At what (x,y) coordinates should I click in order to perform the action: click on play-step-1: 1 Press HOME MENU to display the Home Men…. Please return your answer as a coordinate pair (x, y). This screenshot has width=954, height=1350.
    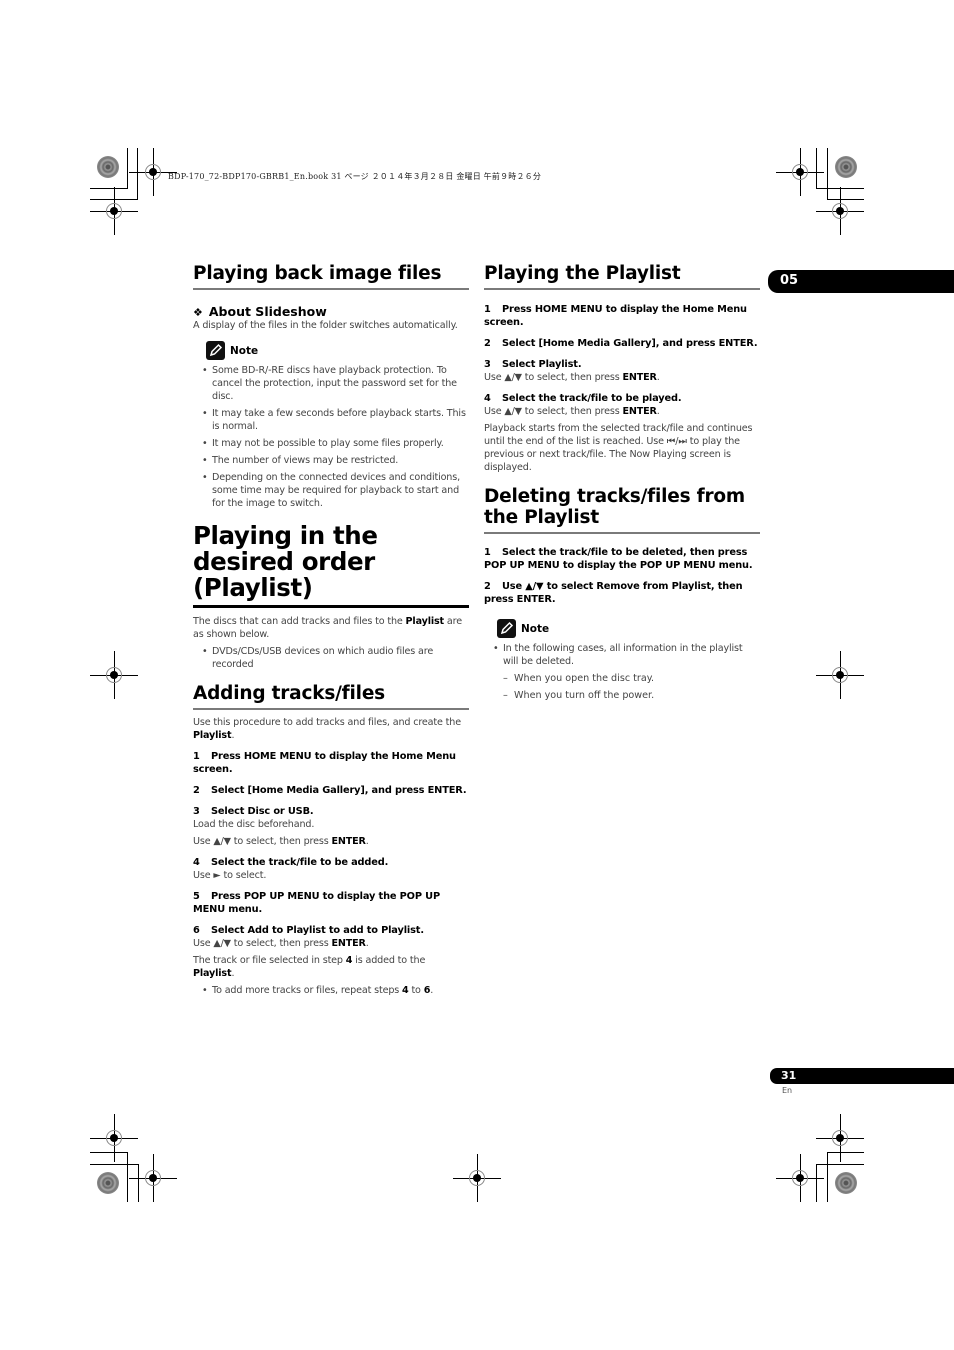
    Looking at the image, I should click on (615, 316).